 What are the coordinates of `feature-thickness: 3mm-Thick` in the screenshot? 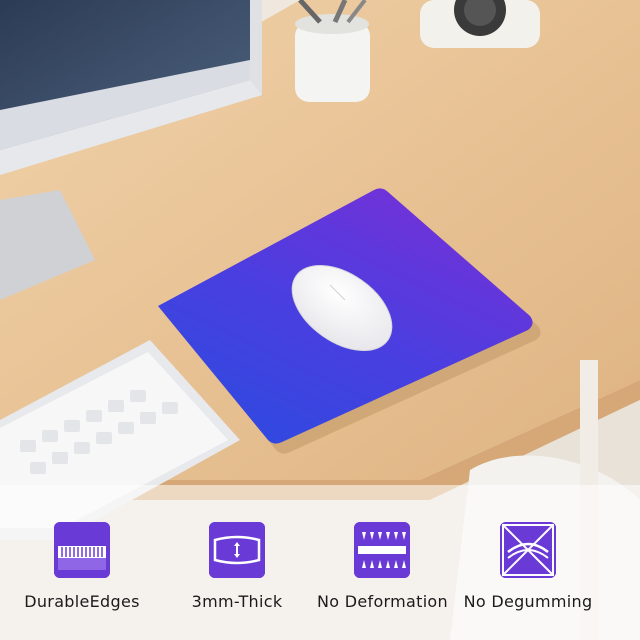 It's located at (237, 566).